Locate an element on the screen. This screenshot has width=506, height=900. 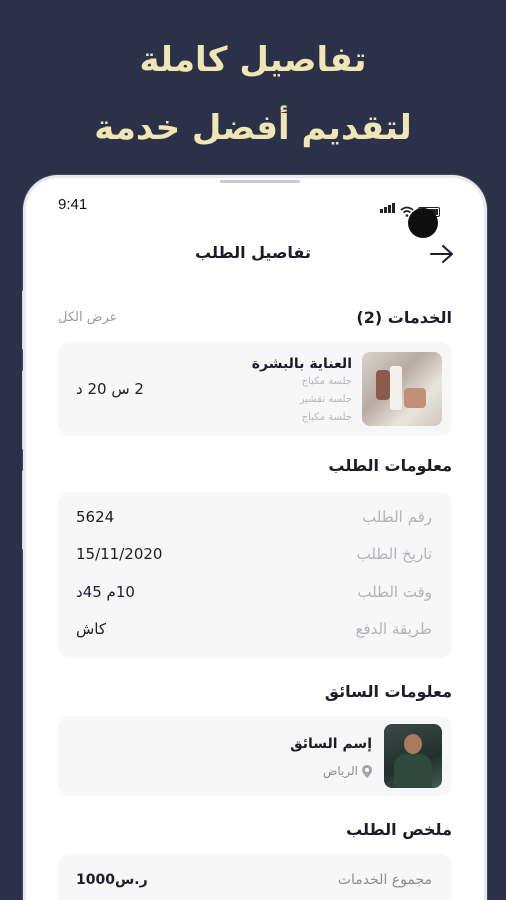
info-label: وقت الطلب is located at coordinates (394, 592).